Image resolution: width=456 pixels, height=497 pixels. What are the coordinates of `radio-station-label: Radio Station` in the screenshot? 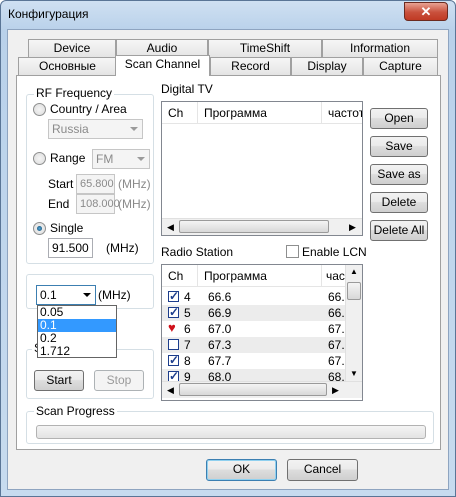 It's located at (197, 252).